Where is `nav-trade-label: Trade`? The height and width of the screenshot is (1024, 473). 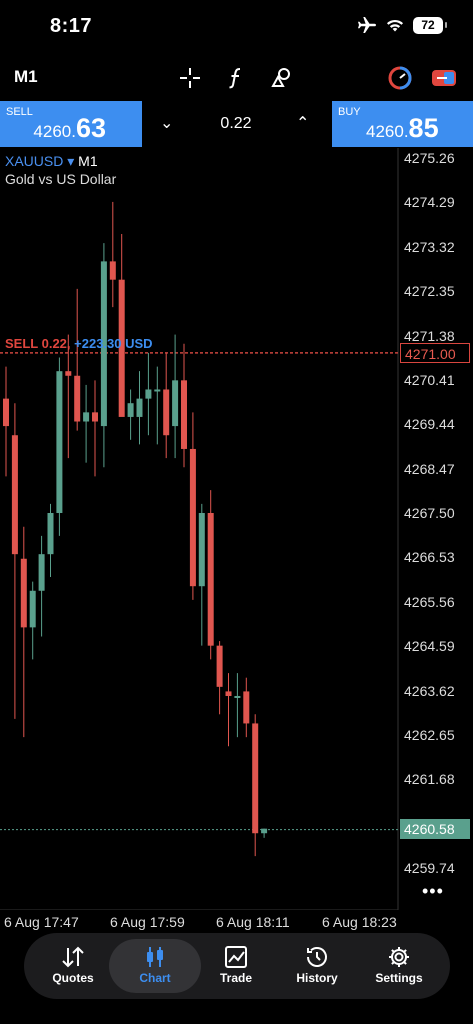 nav-trade-label: Trade is located at coordinates (235, 978).